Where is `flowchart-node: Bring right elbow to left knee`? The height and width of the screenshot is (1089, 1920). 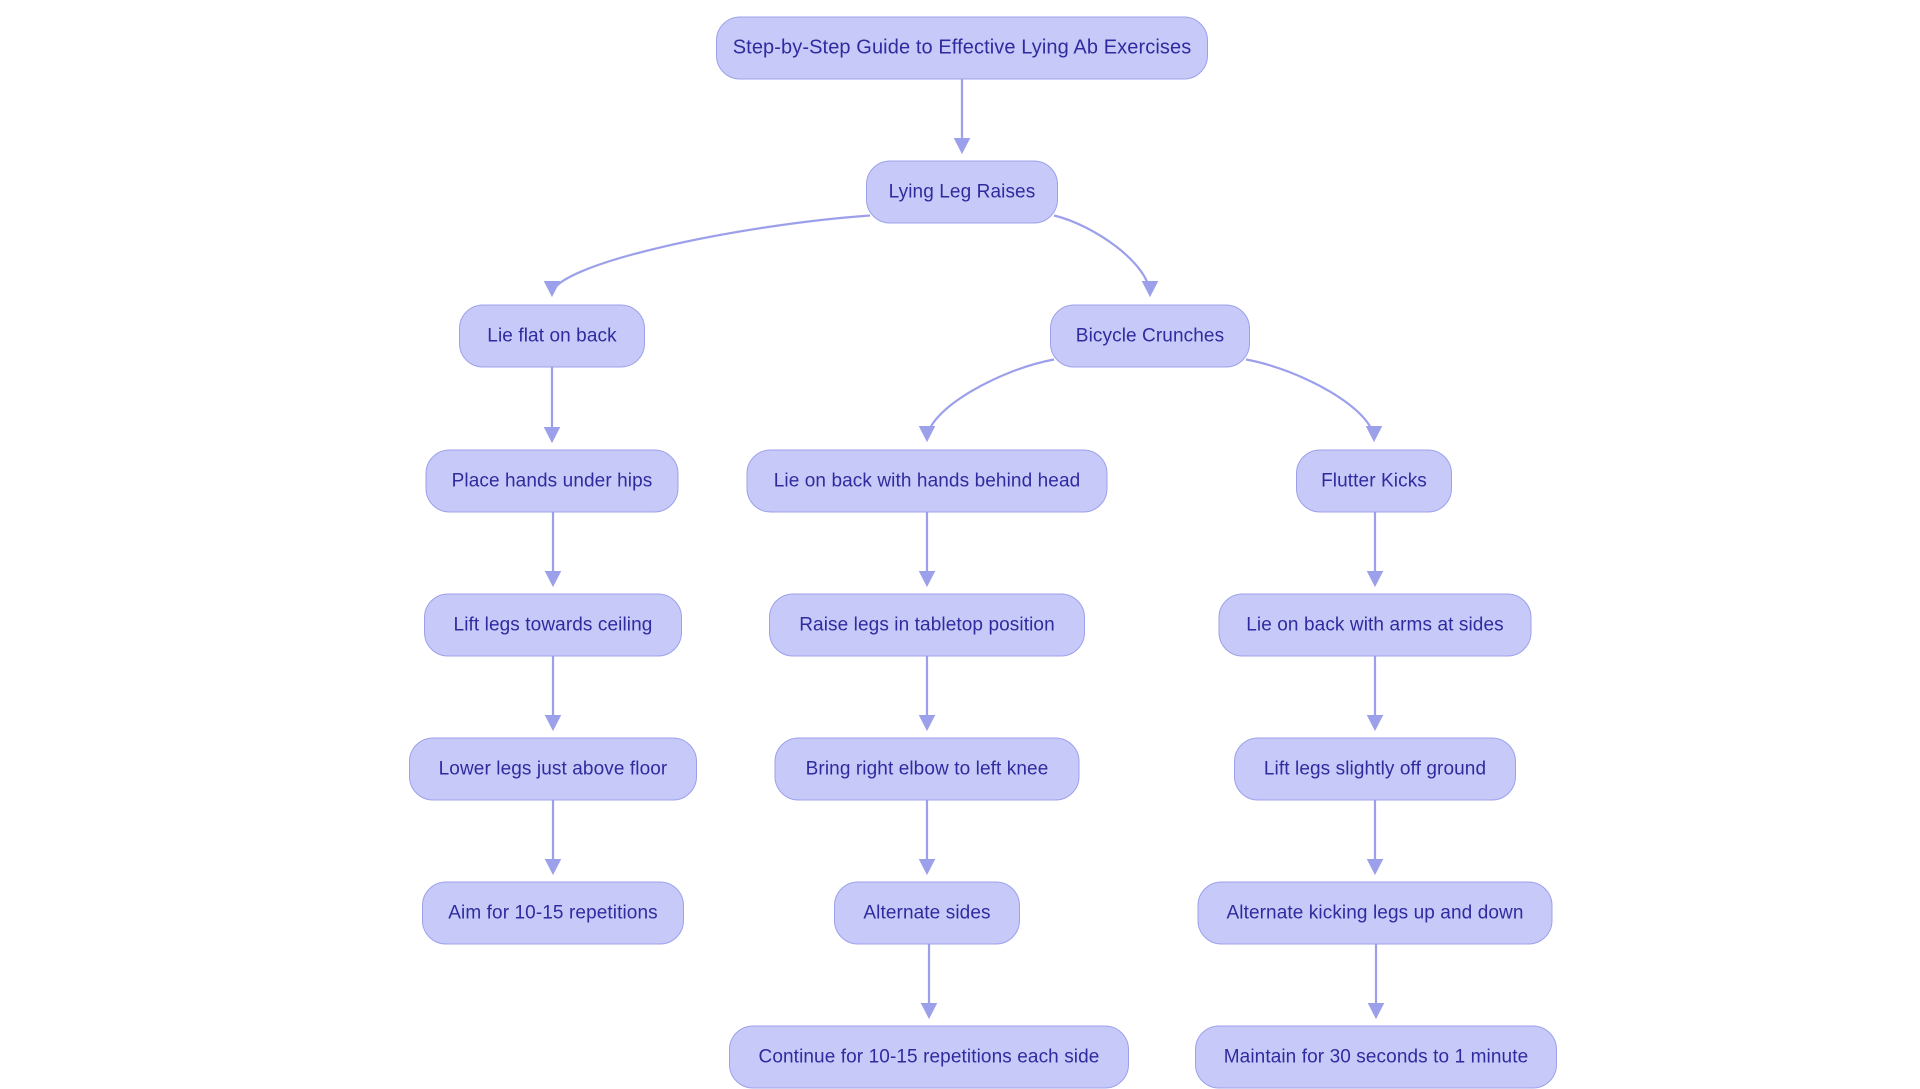
flowchart-node: Bring right elbow to left knee is located at coordinates (927, 769).